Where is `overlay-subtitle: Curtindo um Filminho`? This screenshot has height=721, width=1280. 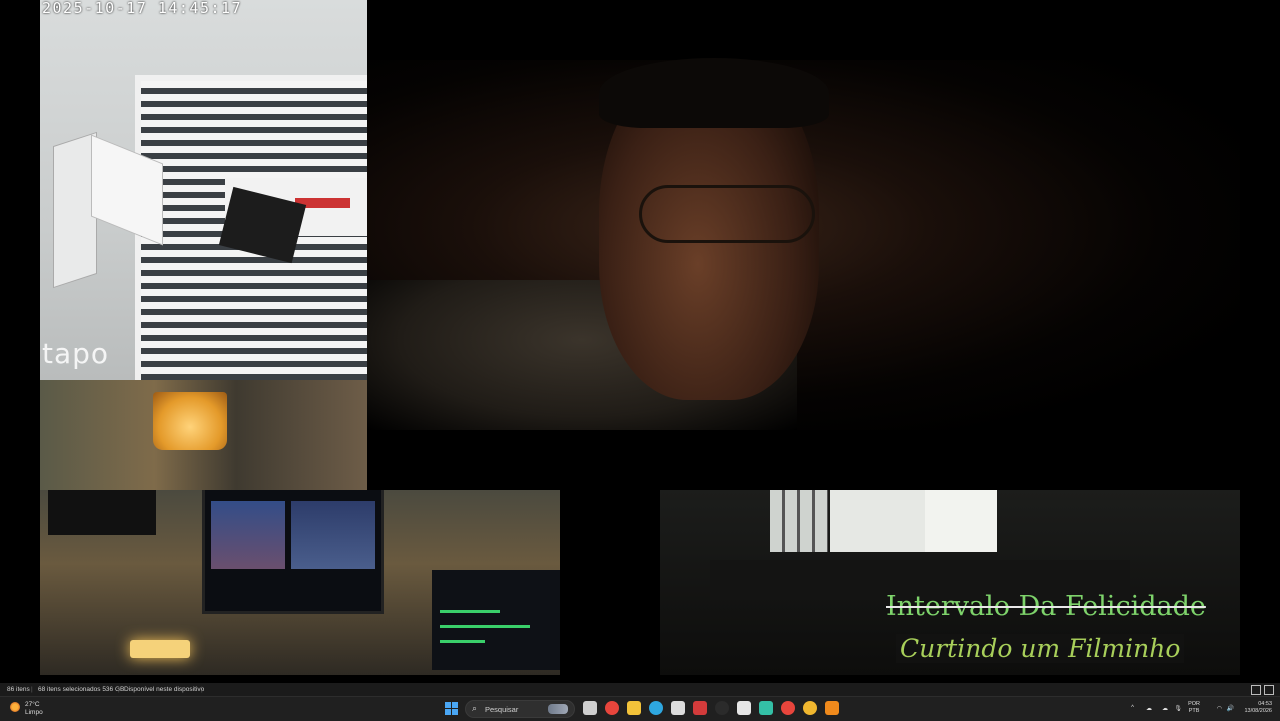
overlay-subtitle: Curtindo um Filminho is located at coordinates (1040, 648).